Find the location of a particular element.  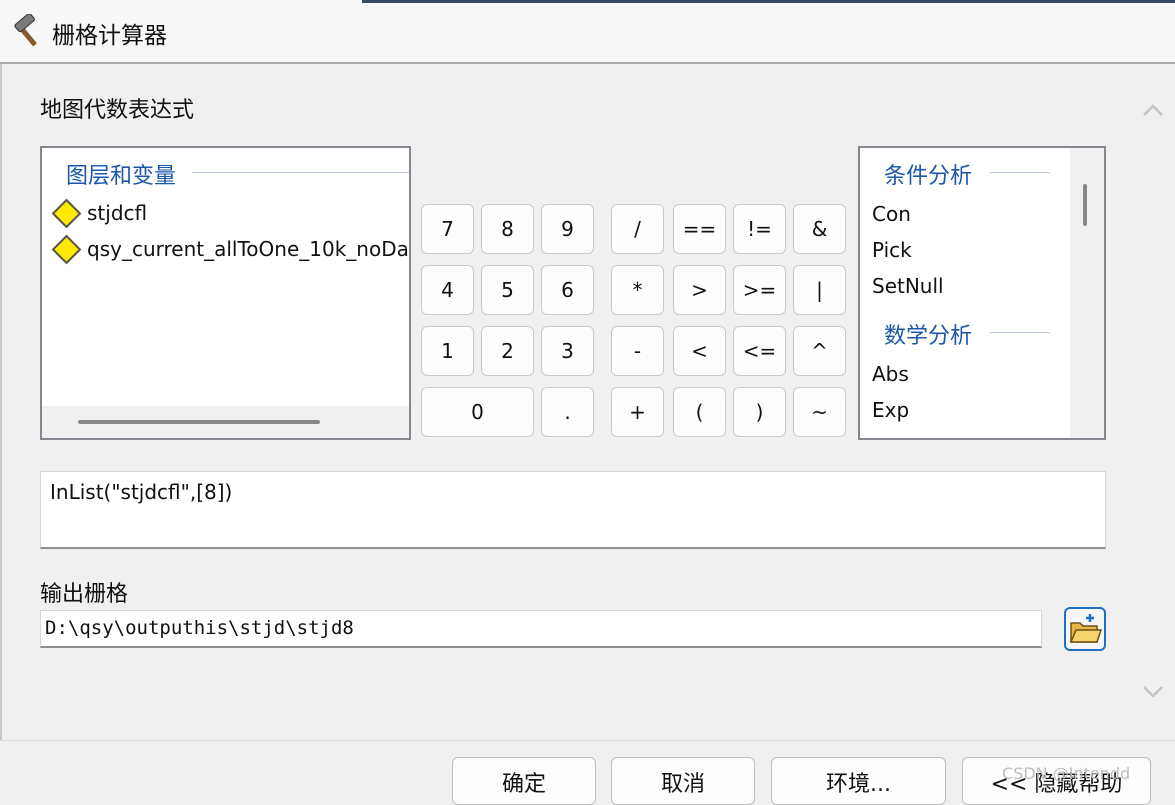

function-item: Pick is located at coordinates (892, 250).